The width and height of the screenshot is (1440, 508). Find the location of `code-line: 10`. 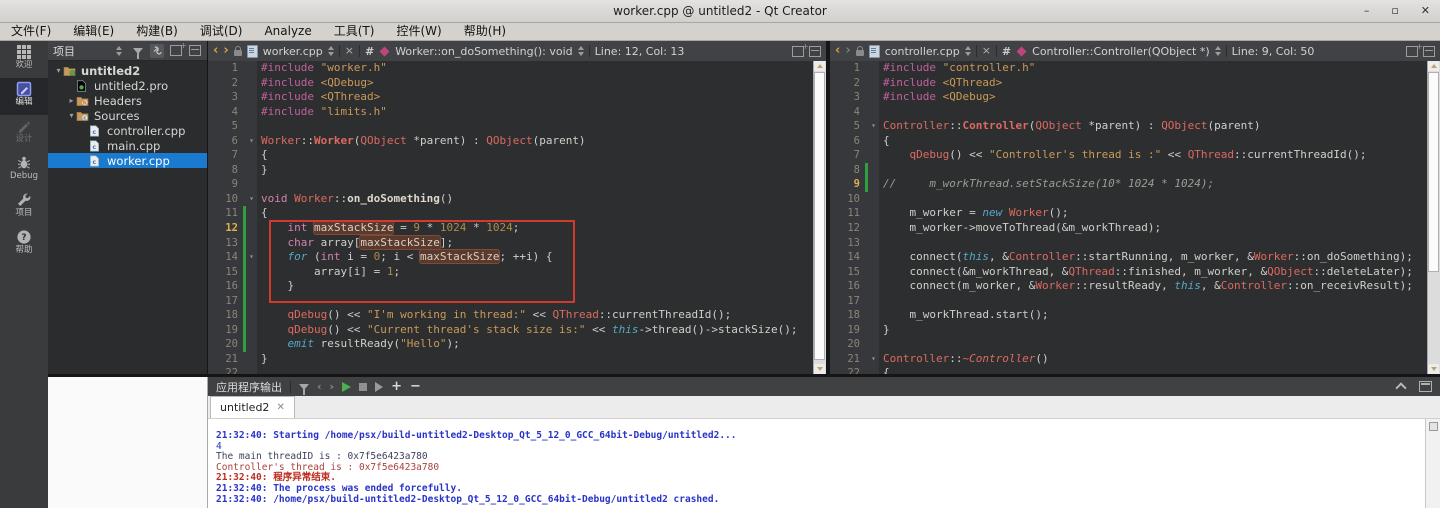

code-line: 10 is located at coordinates (1129, 199).